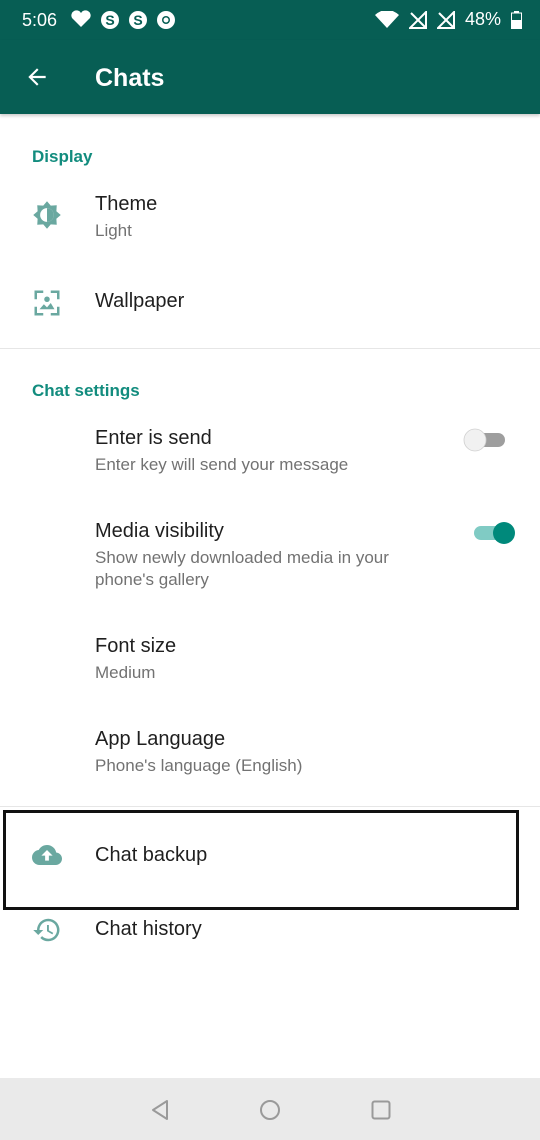  Describe the element at coordinates (482, 19) in the screenshot. I see `battery-percent: 48%` at that location.